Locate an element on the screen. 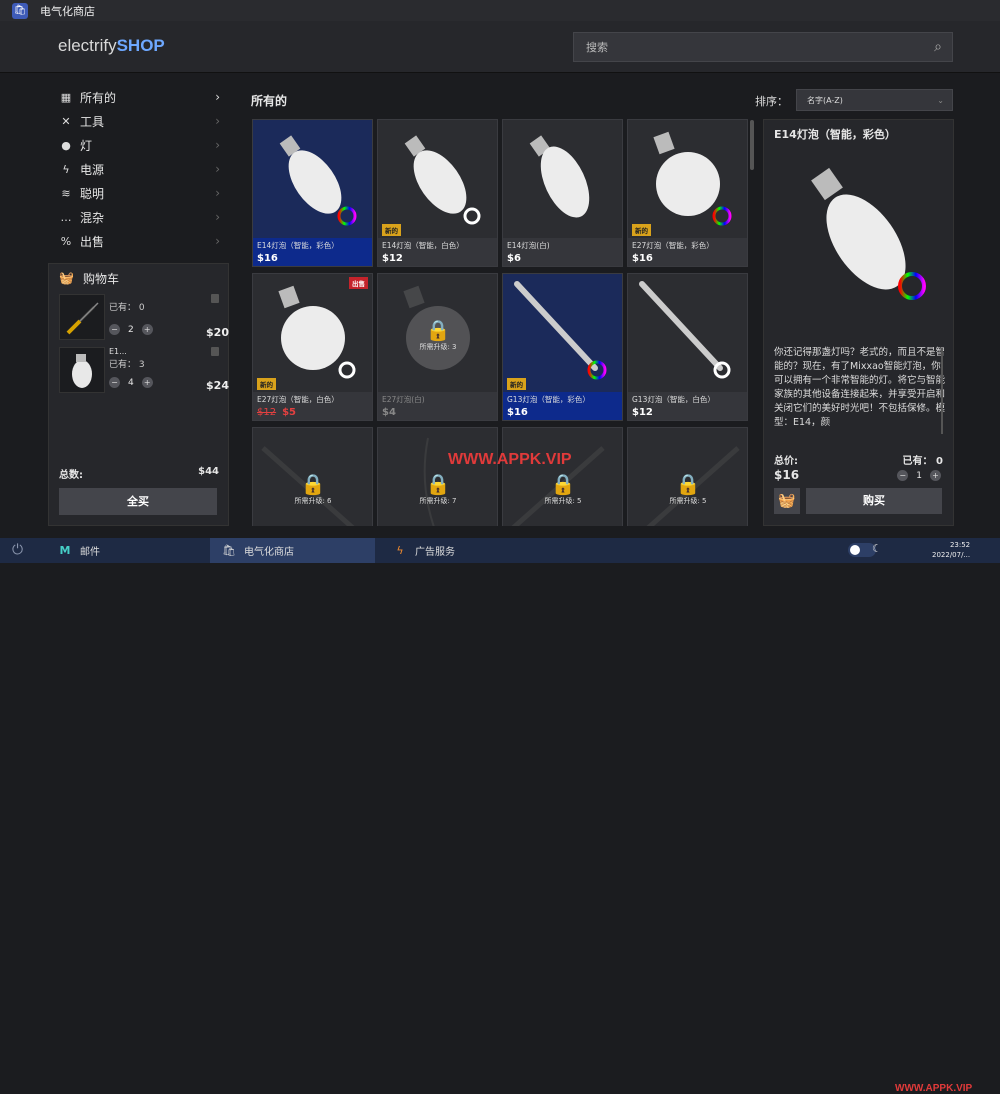  shop-header: electrifySHOP ⌕ is located at coordinates (500, 47).